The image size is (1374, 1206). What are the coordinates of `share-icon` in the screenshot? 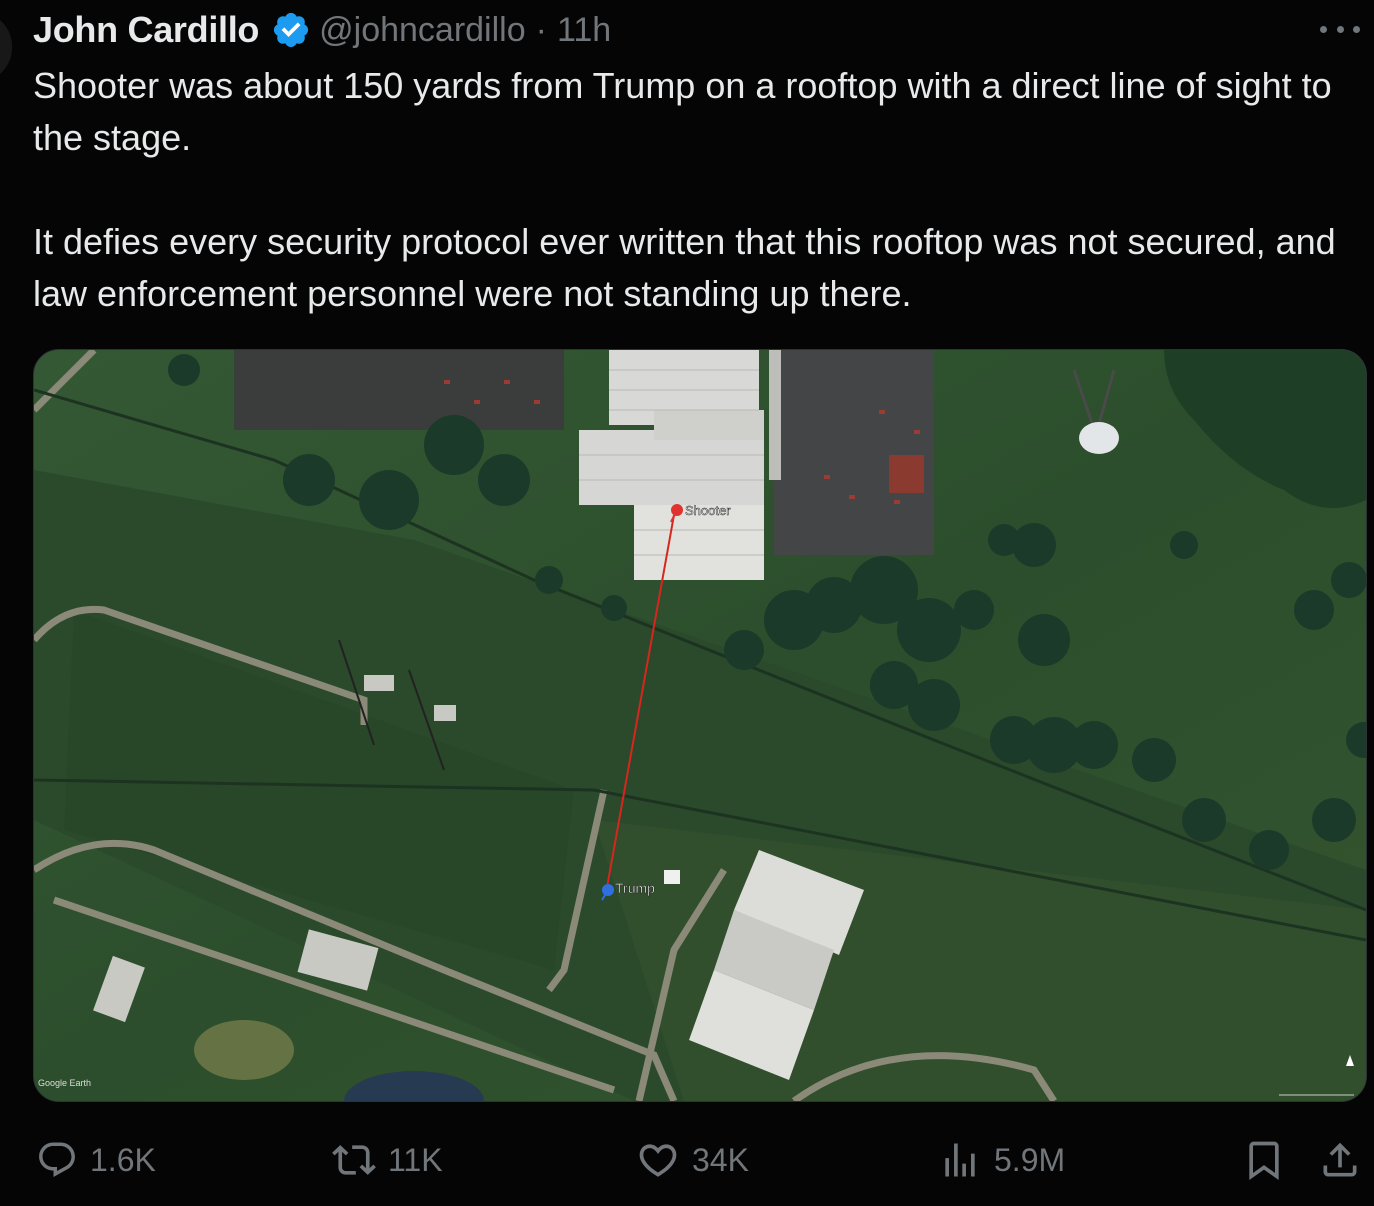 It's located at (1340, 1160).